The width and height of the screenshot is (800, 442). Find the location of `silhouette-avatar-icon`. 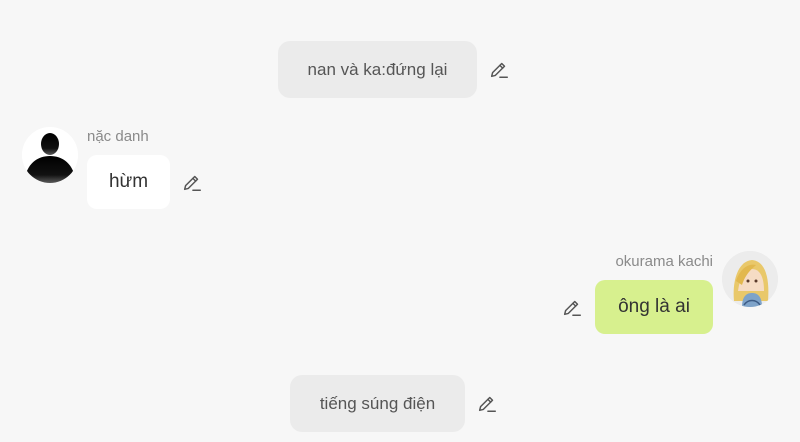

silhouette-avatar-icon is located at coordinates (50, 155).